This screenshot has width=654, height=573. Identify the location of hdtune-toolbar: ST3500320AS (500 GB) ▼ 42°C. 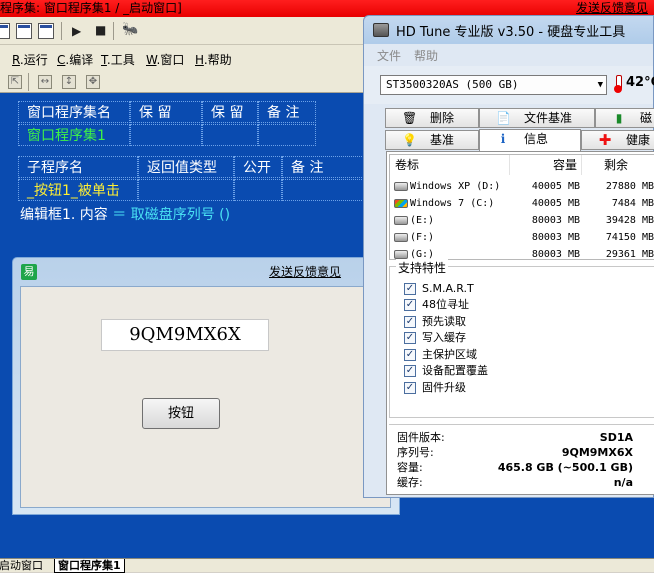
(509, 85).